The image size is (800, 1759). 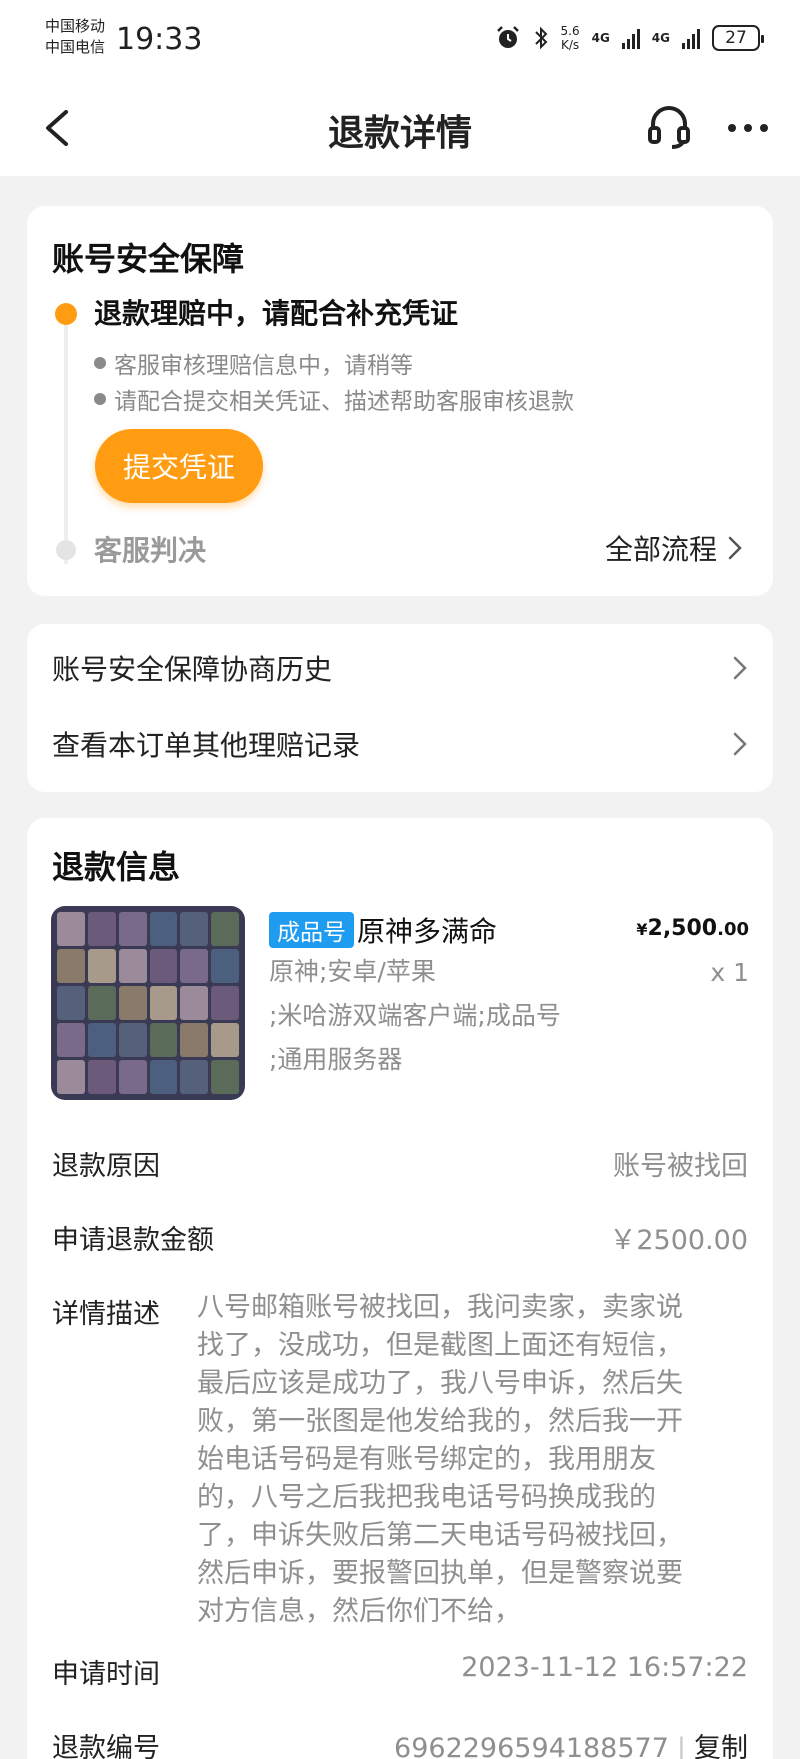 I want to click on refund-number-label: 退款编号, so click(x=106, y=1746).